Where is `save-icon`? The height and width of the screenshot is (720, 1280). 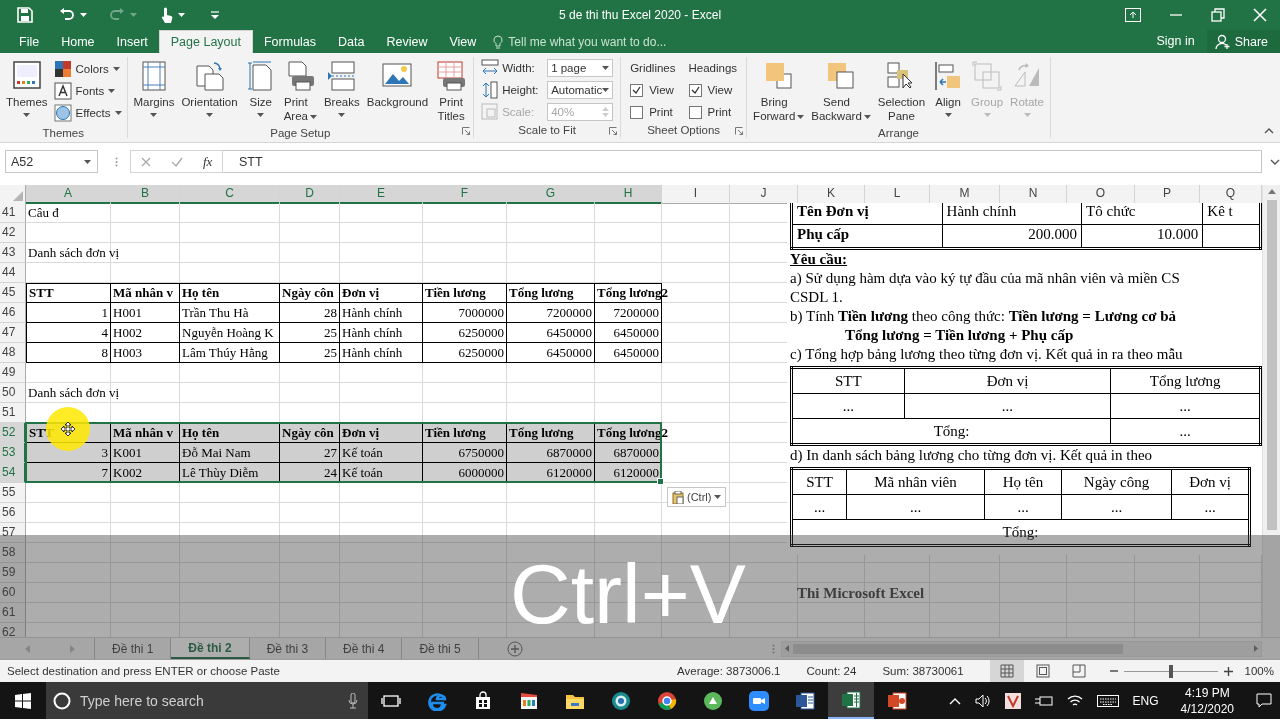 save-icon is located at coordinates (25, 15).